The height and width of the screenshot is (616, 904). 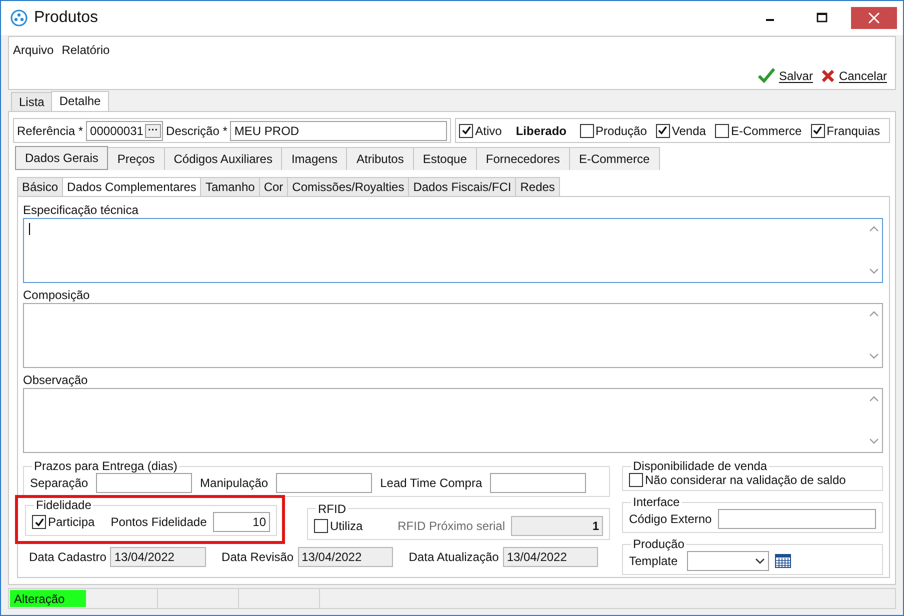 What do you see at coordinates (728, 561) in the screenshot?
I see `template-dropdown` at bounding box center [728, 561].